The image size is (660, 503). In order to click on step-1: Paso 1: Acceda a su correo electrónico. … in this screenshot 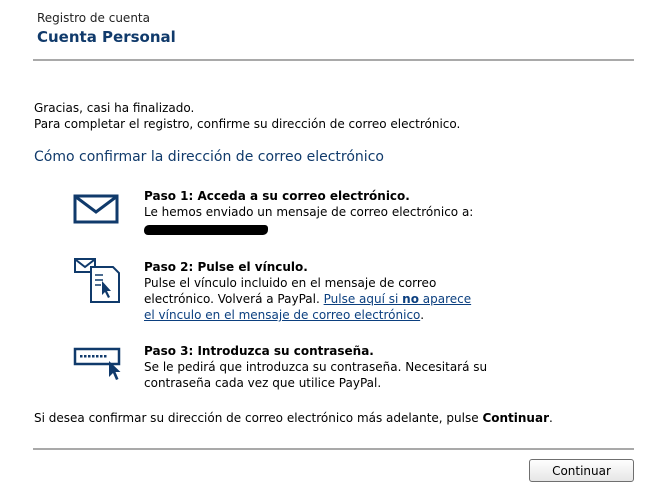, I will do `click(379, 211)`.